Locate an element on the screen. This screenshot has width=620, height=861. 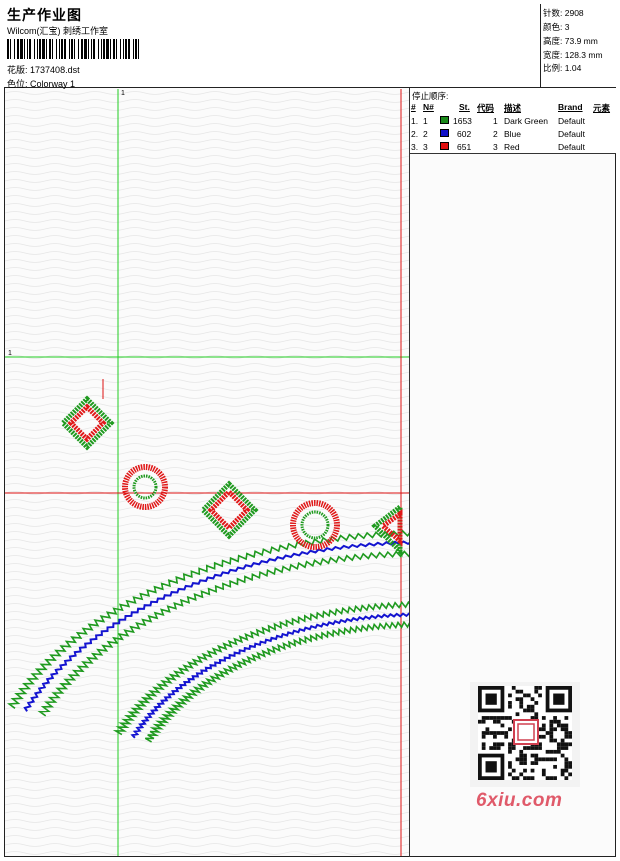
design-value: 1737408.dst is located at coordinates (55, 70).